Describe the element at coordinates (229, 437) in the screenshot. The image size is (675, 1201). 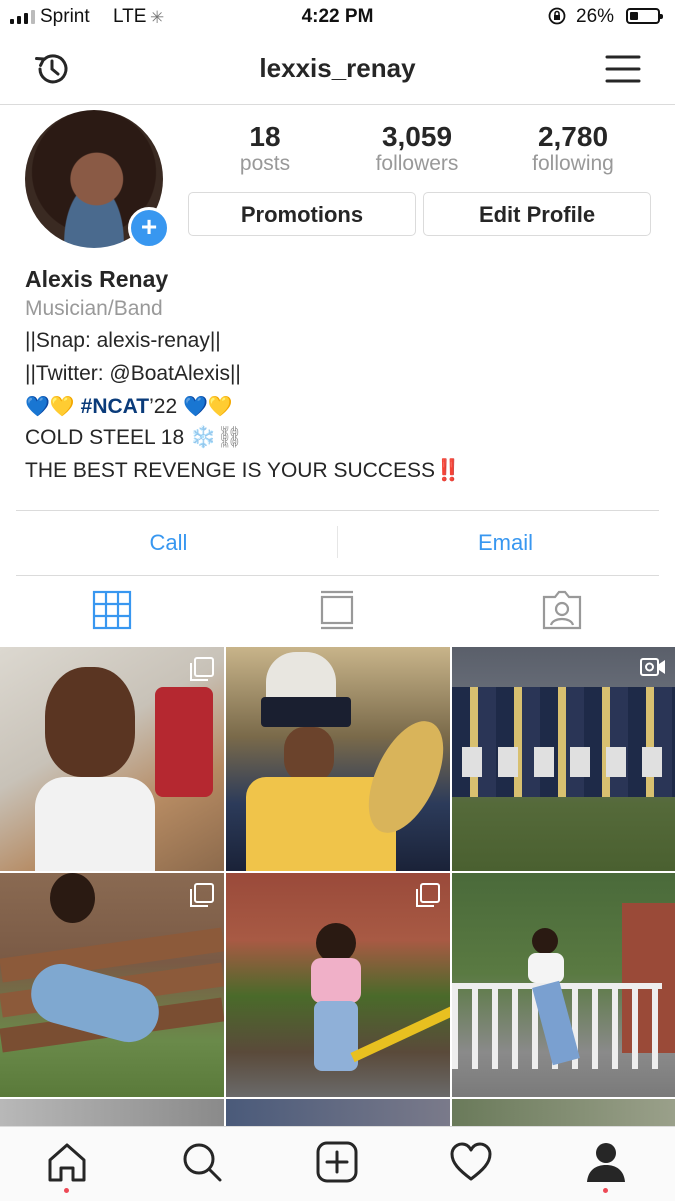
I see `chains-emoji: ⛓` at that location.